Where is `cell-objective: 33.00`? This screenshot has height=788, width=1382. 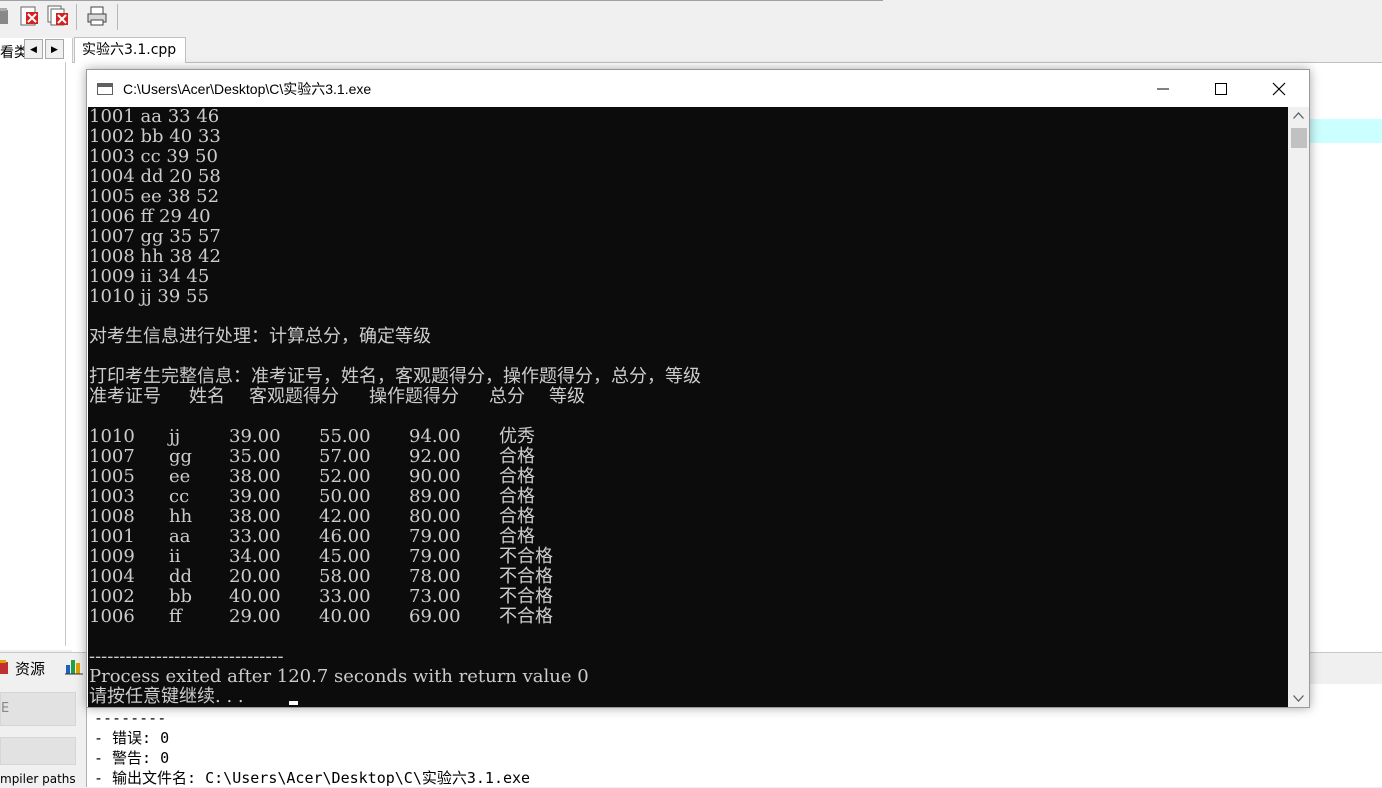
cell-objective: 33.00 is located at coordinates (255, 536).